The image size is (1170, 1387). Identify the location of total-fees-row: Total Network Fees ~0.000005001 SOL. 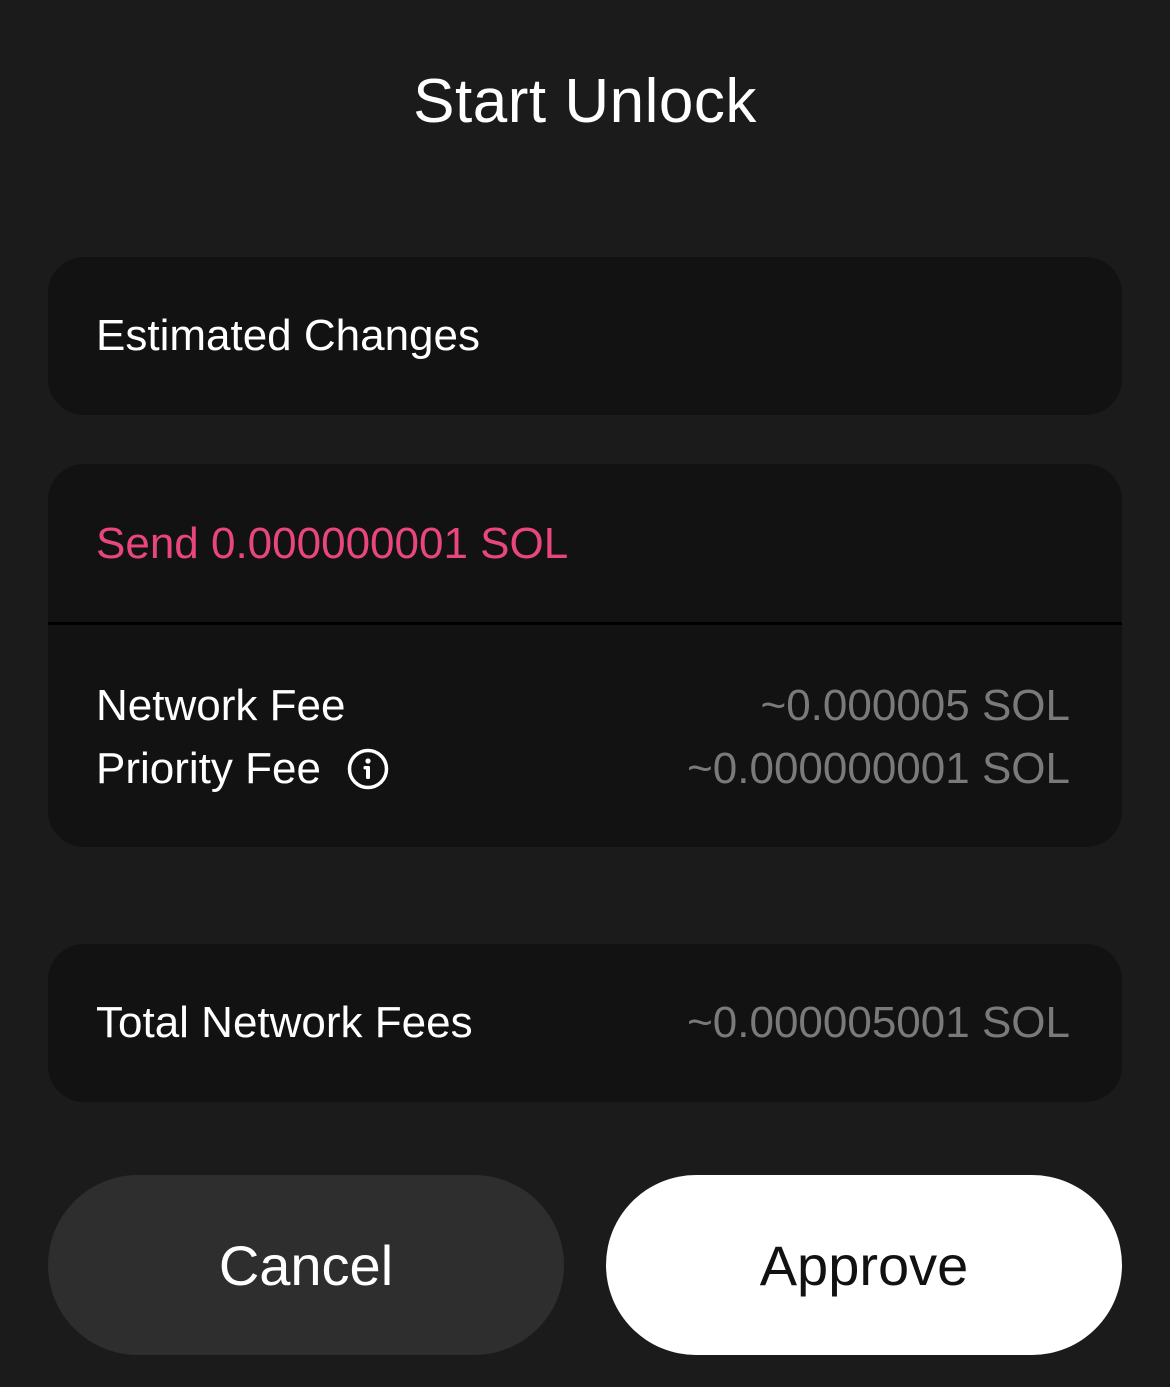
(583, 1023).